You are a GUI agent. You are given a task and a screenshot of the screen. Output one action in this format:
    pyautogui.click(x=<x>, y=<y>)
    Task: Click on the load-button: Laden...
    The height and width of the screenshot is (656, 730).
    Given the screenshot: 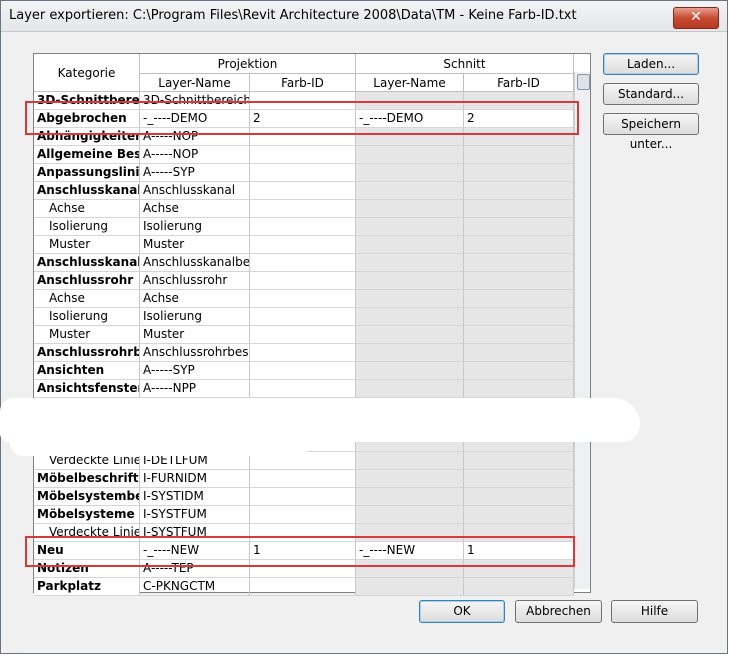 What is the action you would take?
    pyautogui.click(x=651, y=64)
    